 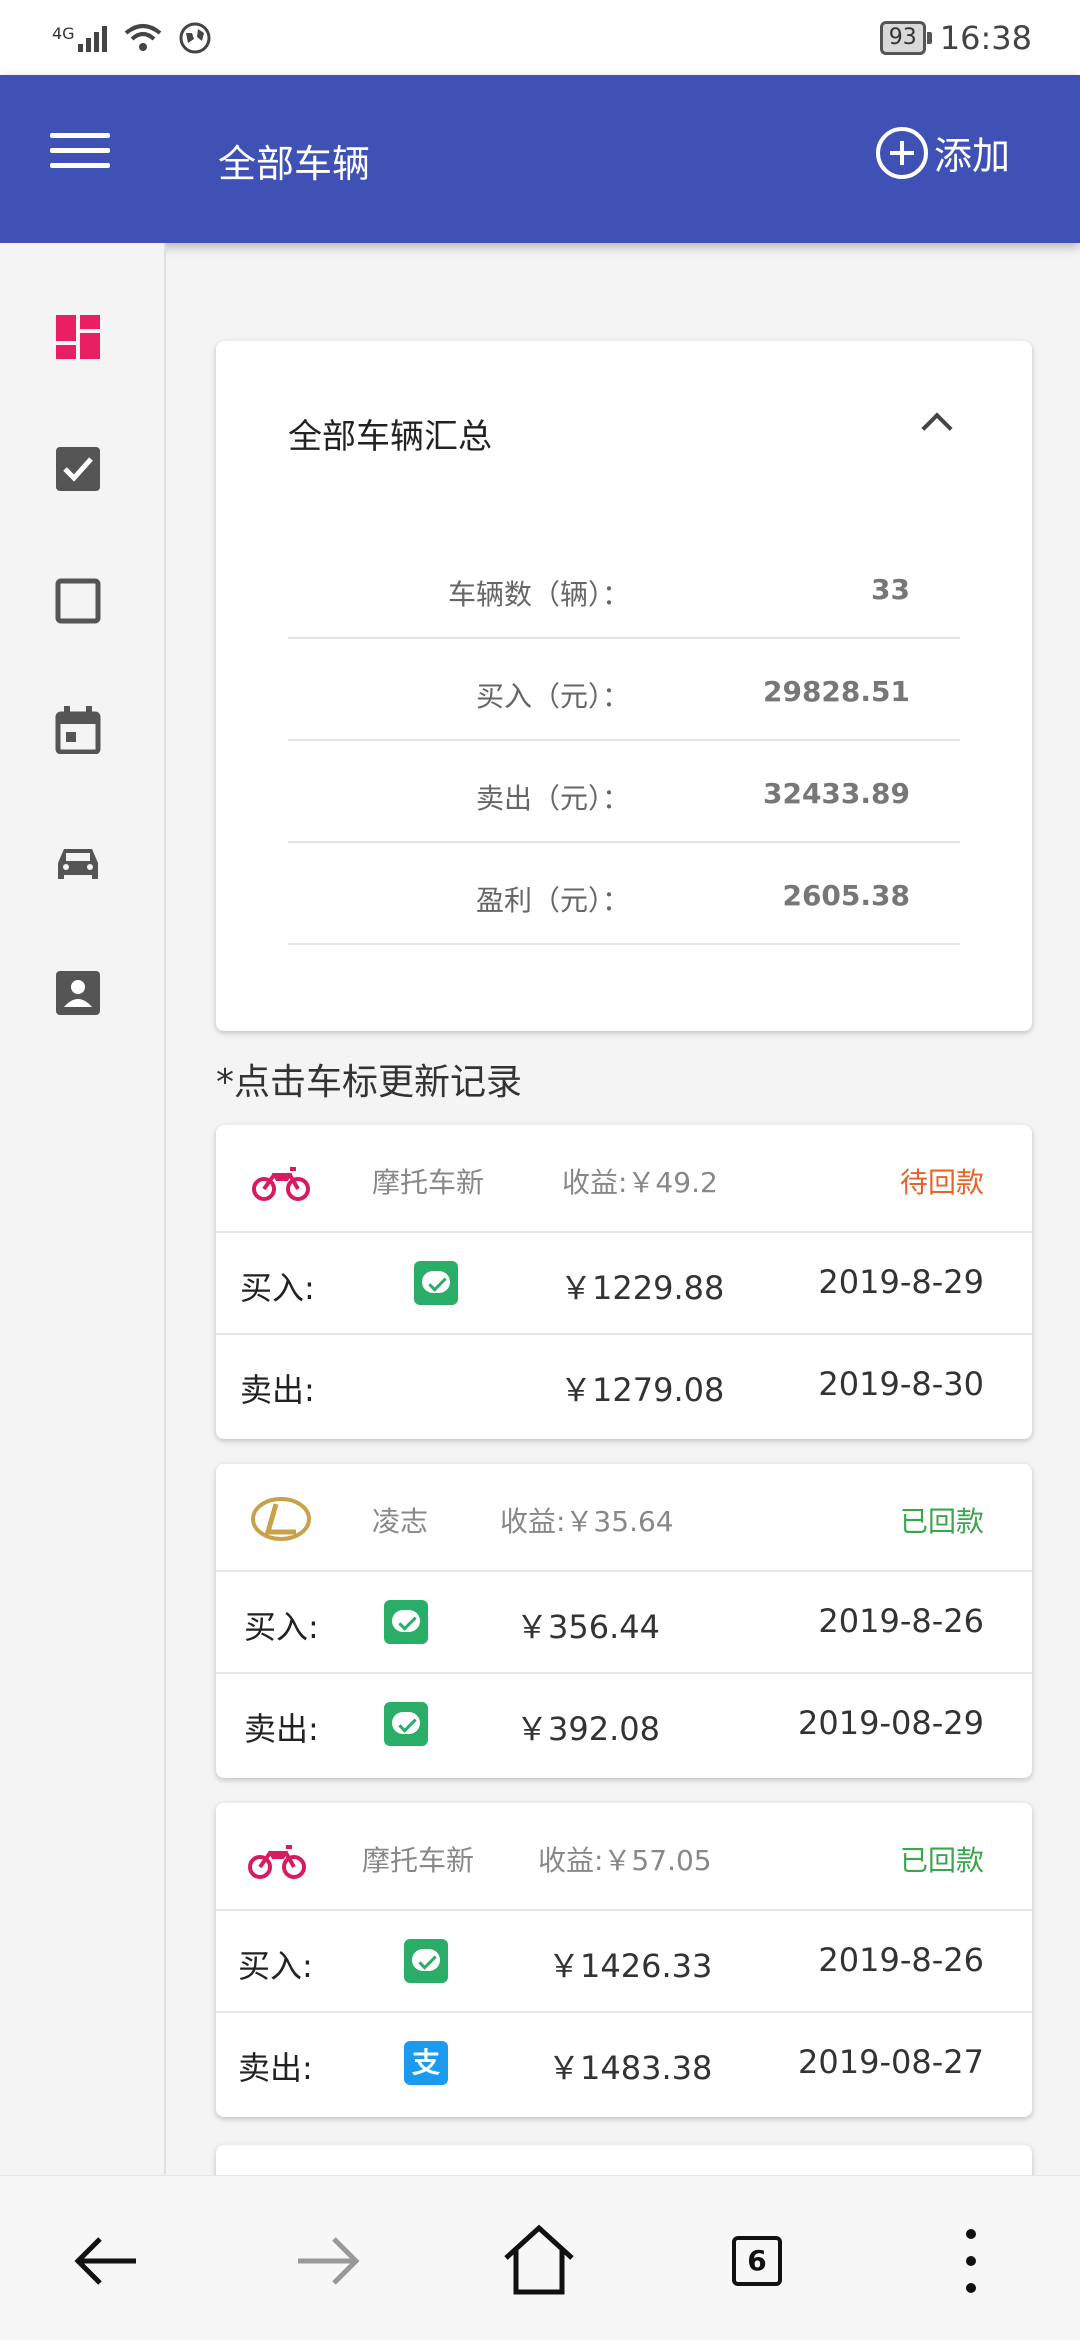 I want to click on signal-icon: 4G, so click(x=80, y=38).